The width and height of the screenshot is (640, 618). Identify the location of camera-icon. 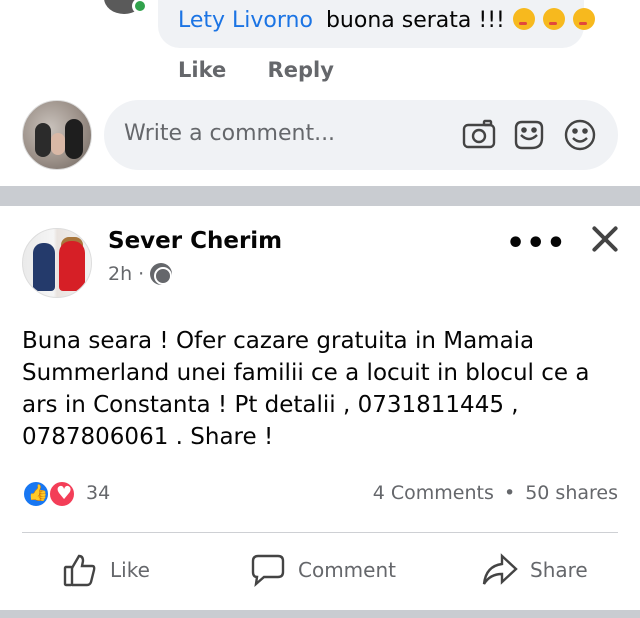
(479, 135).